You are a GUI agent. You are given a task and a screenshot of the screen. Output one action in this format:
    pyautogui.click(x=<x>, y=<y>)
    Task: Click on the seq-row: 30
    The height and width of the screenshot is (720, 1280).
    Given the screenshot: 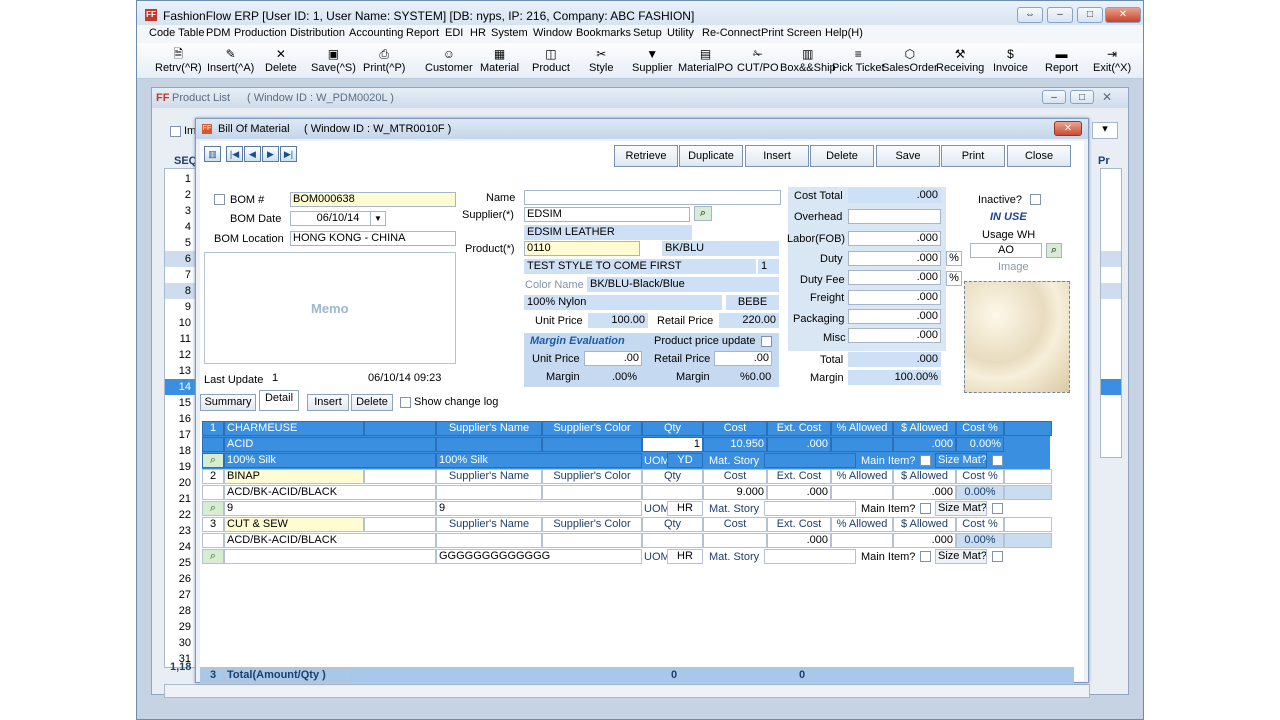 What is the action you would take?
    pyautogui.click(x=181, y=643)
    